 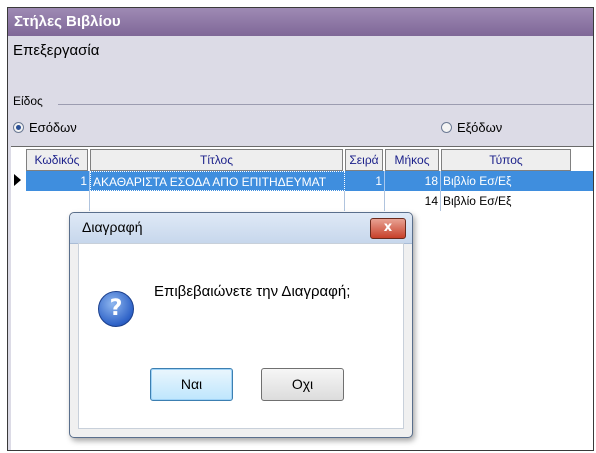 I want to click on cell-title: ΑΚΑΘΑΡΙΣΤΑ ΕΣΟΔΑ ΑΠΟ ΕΠΙΤΗΔΕΥΜΑΤ, so click(x=217, y=181).